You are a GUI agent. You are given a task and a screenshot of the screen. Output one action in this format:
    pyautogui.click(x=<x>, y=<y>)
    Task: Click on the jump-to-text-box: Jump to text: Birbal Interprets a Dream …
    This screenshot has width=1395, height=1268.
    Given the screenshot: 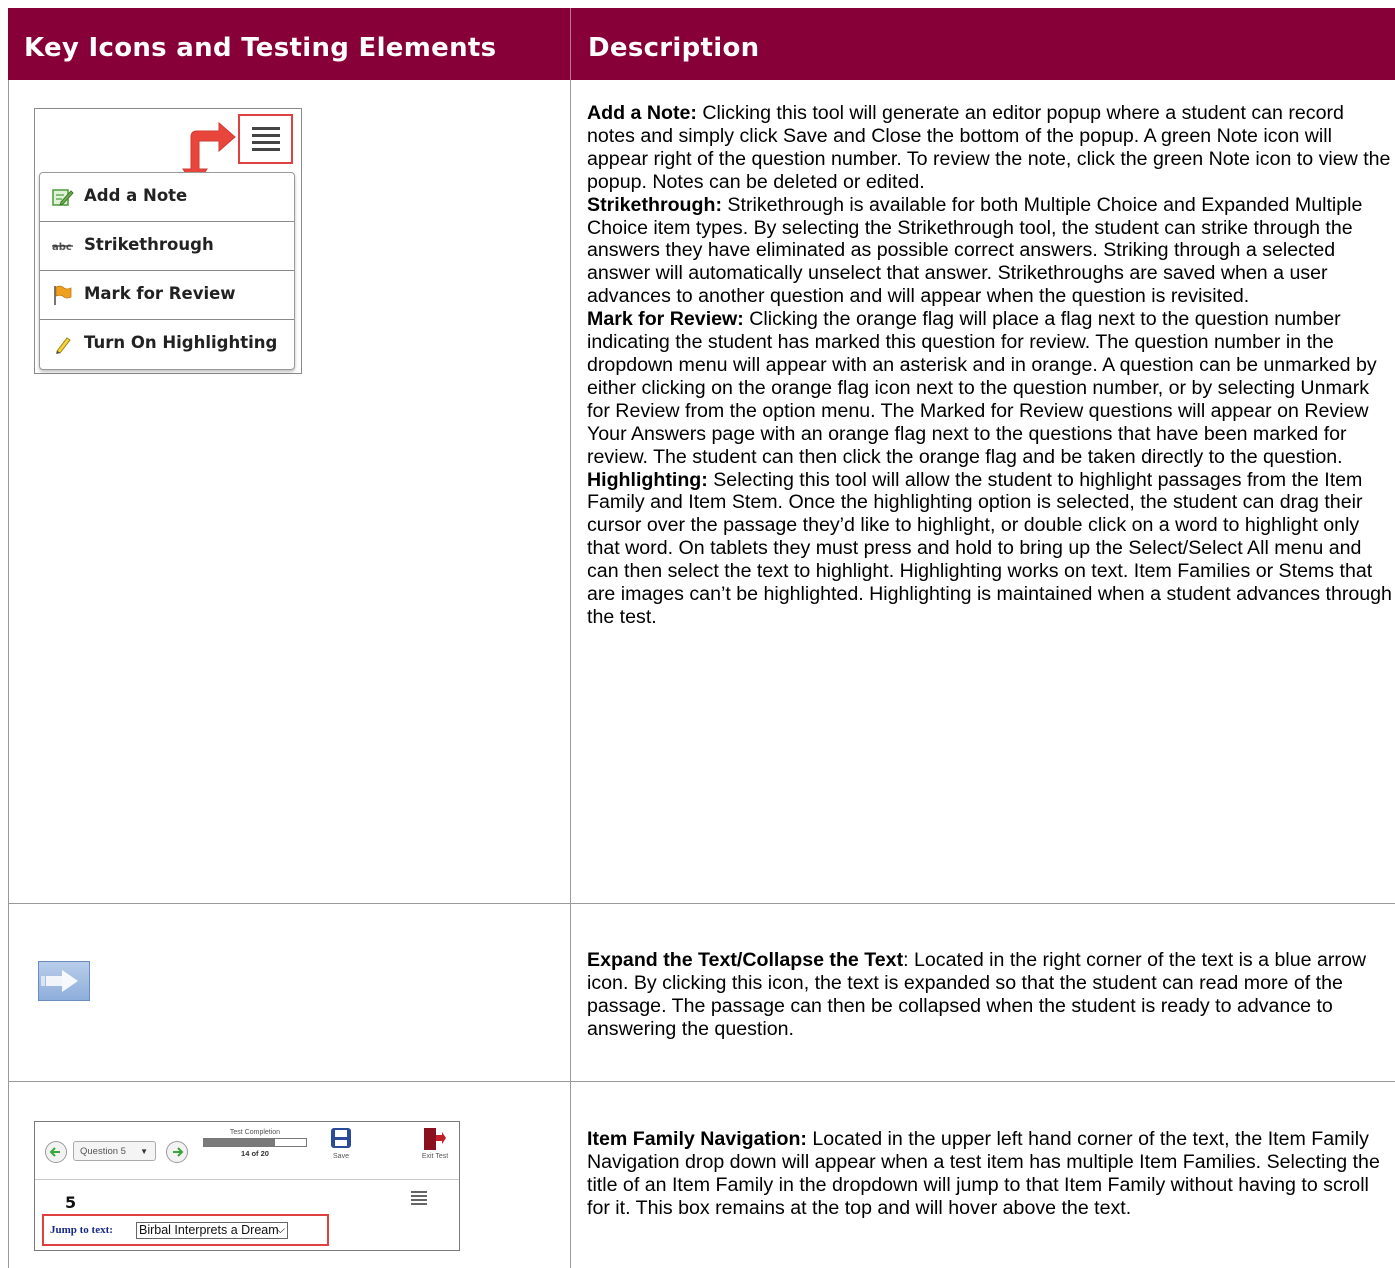 What is the action you would take?
    pyautogui.click(x=185, y=1230)
    